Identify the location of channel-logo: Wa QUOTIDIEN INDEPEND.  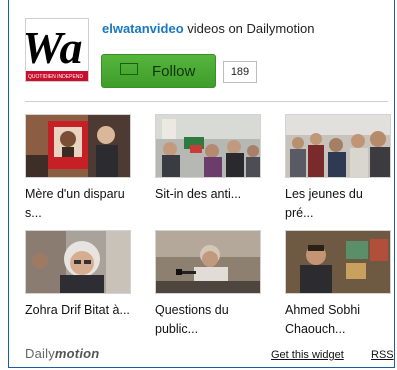
(57, 50).